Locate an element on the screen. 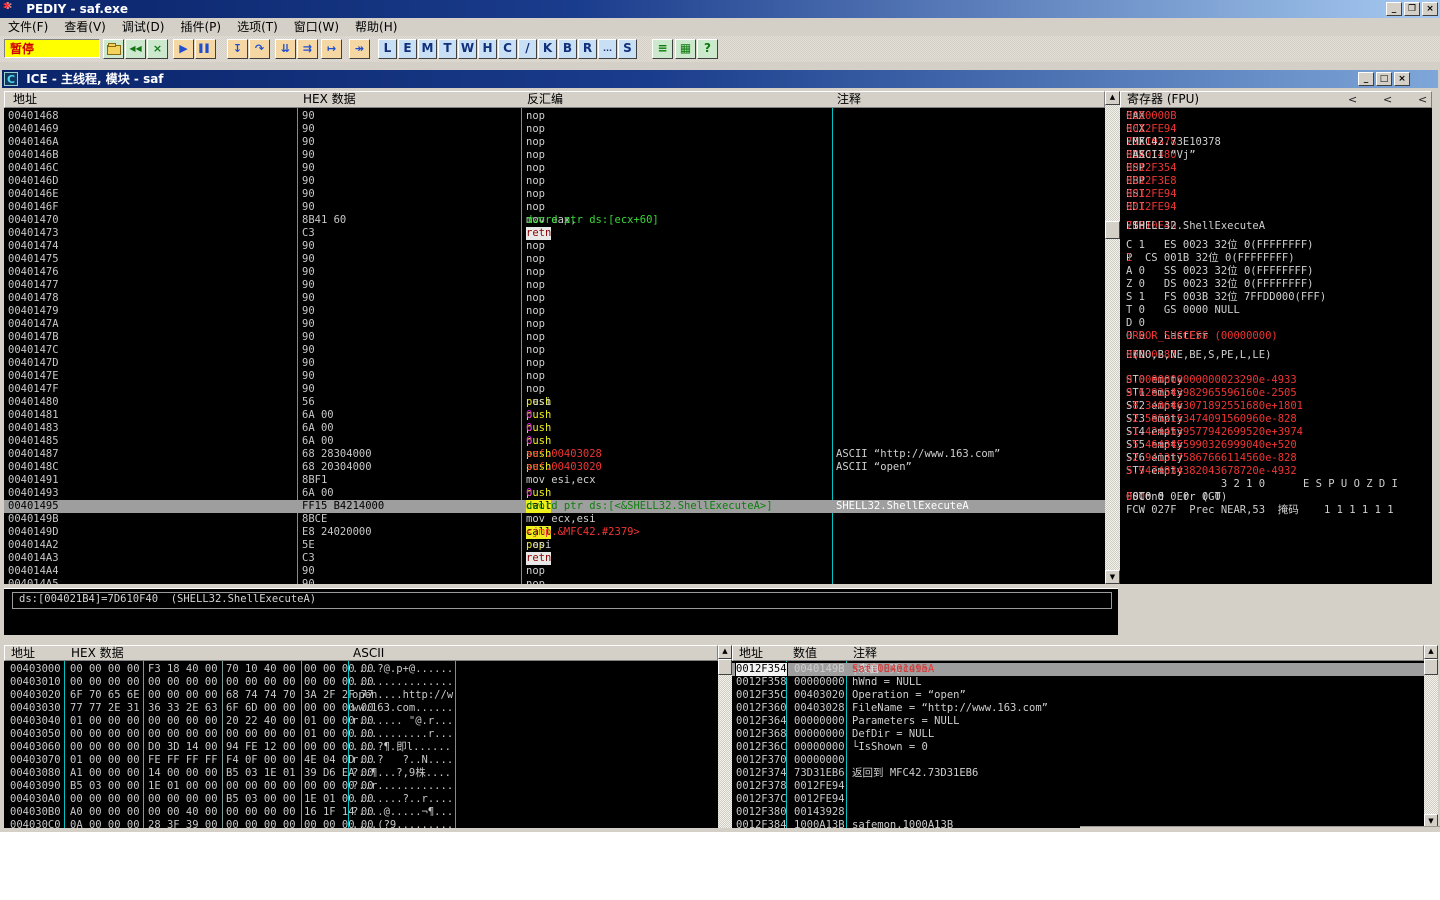 The image size is (1440, 900). disasm-row: 00401468 90 nop is located at coordinates (554, 116).